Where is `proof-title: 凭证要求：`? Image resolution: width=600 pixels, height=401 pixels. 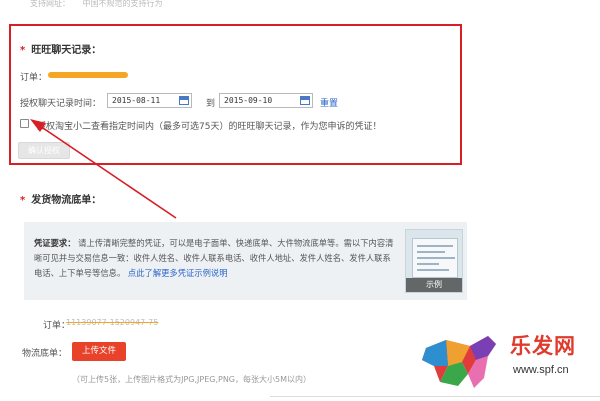
proof-title: 凭证要求： is located at coordinates (55, 243).